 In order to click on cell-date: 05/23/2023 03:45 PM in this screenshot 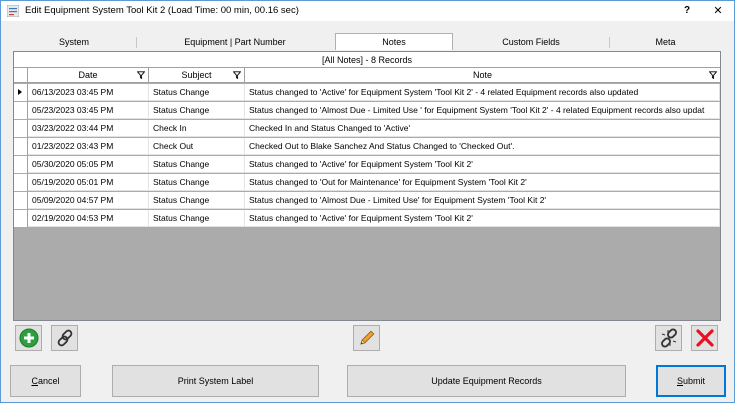, I will do `click(88, 110)`.